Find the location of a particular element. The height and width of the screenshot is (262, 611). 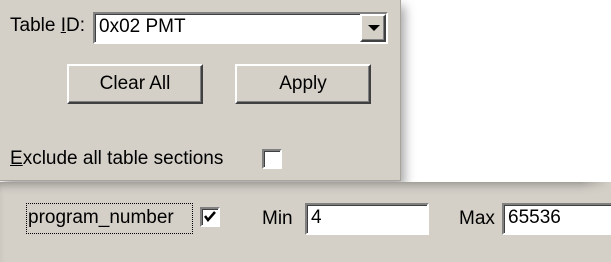

clear-all-button: Clear All is located at coordinates (135, 84).